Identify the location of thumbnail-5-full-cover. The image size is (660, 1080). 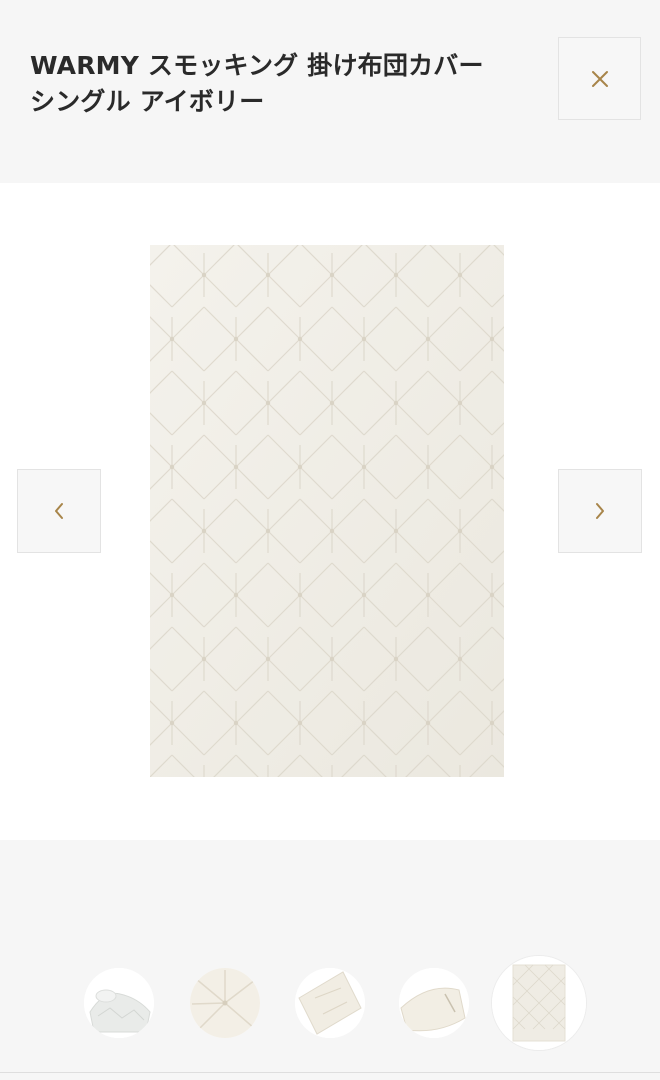
(539, 1003).